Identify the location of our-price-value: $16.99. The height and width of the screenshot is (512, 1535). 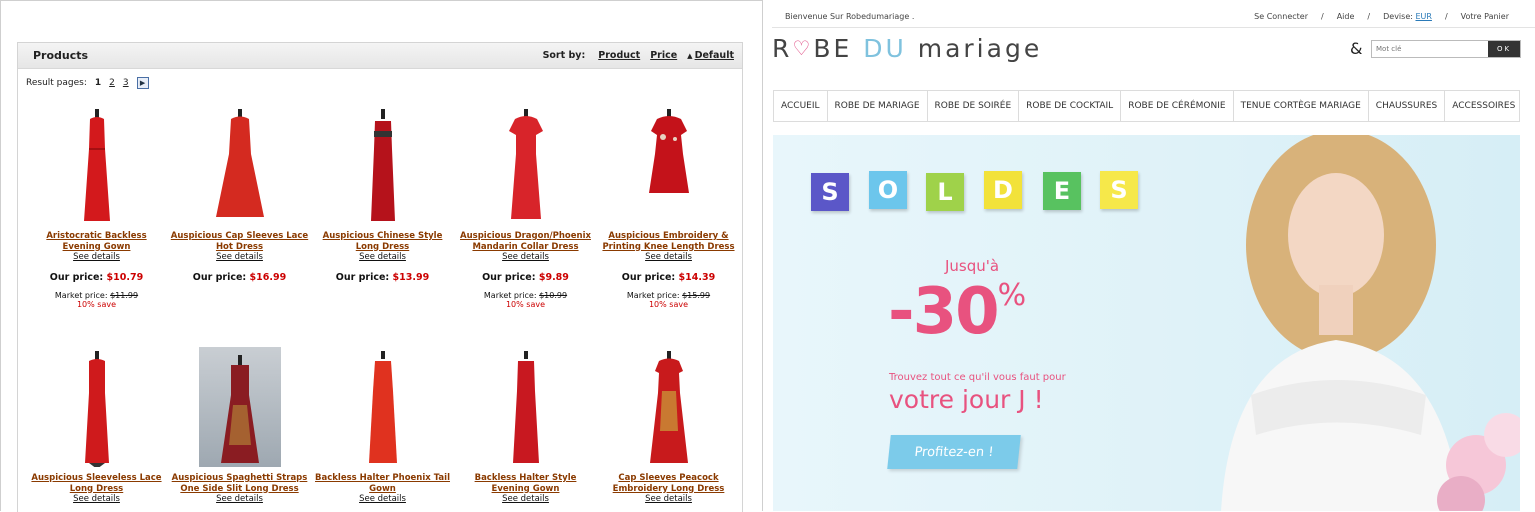
(268, 277).